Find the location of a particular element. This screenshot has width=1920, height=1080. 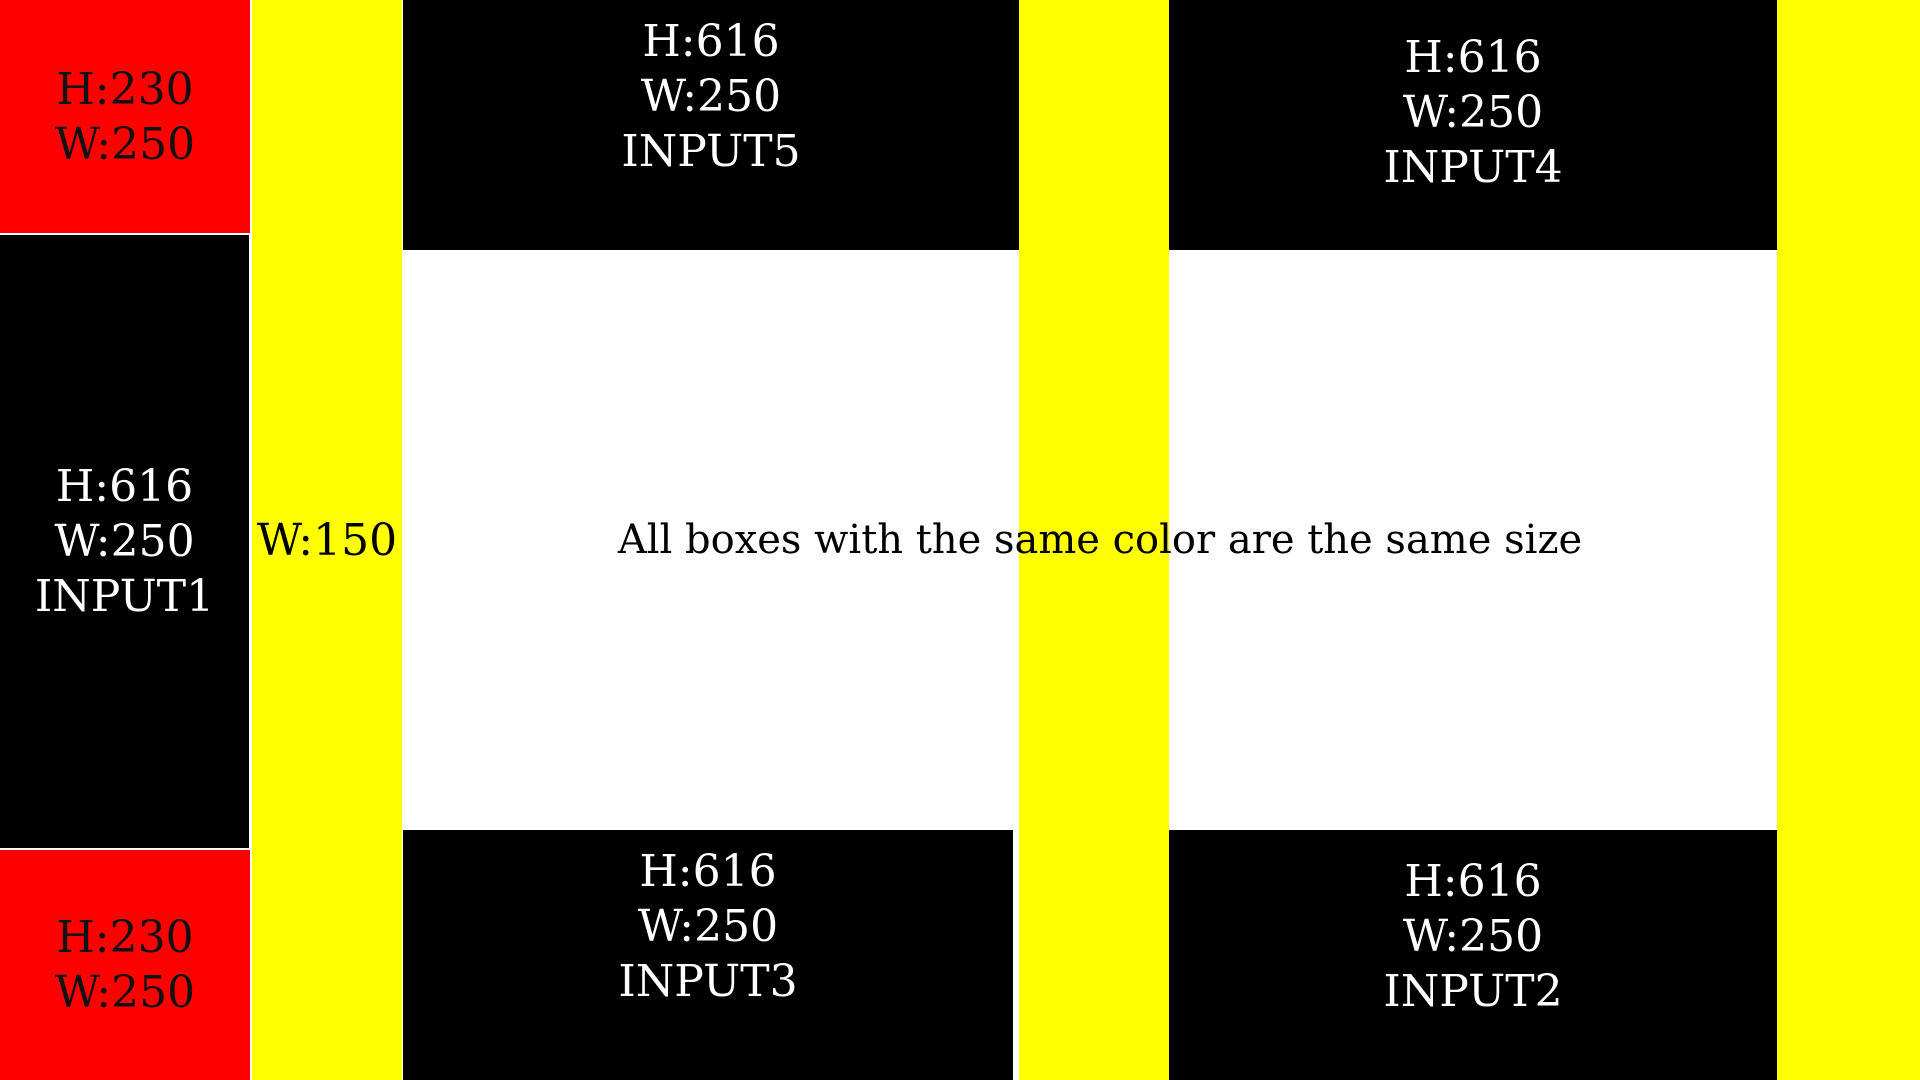

input1-width-label: W:250 is located at coordinates (124, 541).